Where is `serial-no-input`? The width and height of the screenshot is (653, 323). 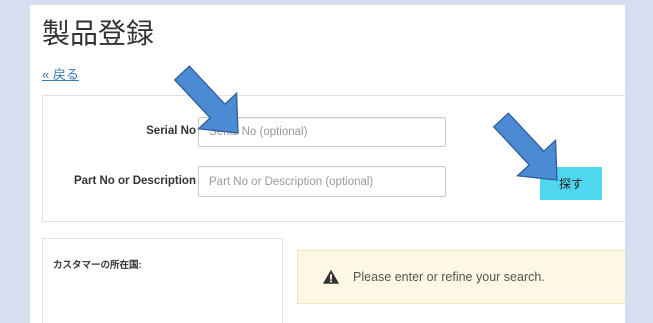 serial-no-input is located at coordinates (322, 132).